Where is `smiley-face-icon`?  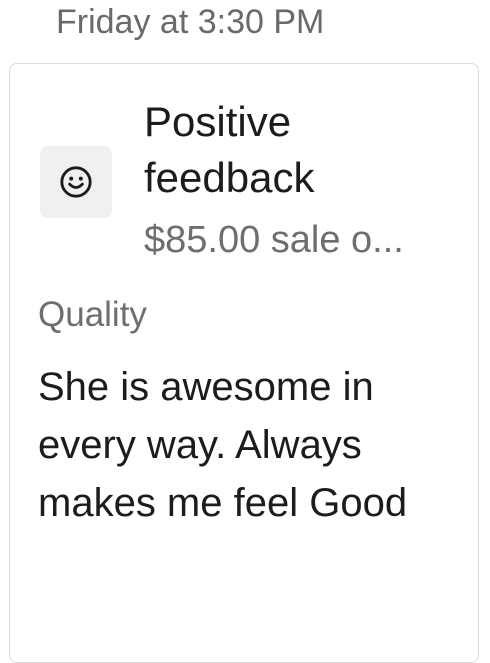
smiley-face-icon is located at coordinates (76, 182).